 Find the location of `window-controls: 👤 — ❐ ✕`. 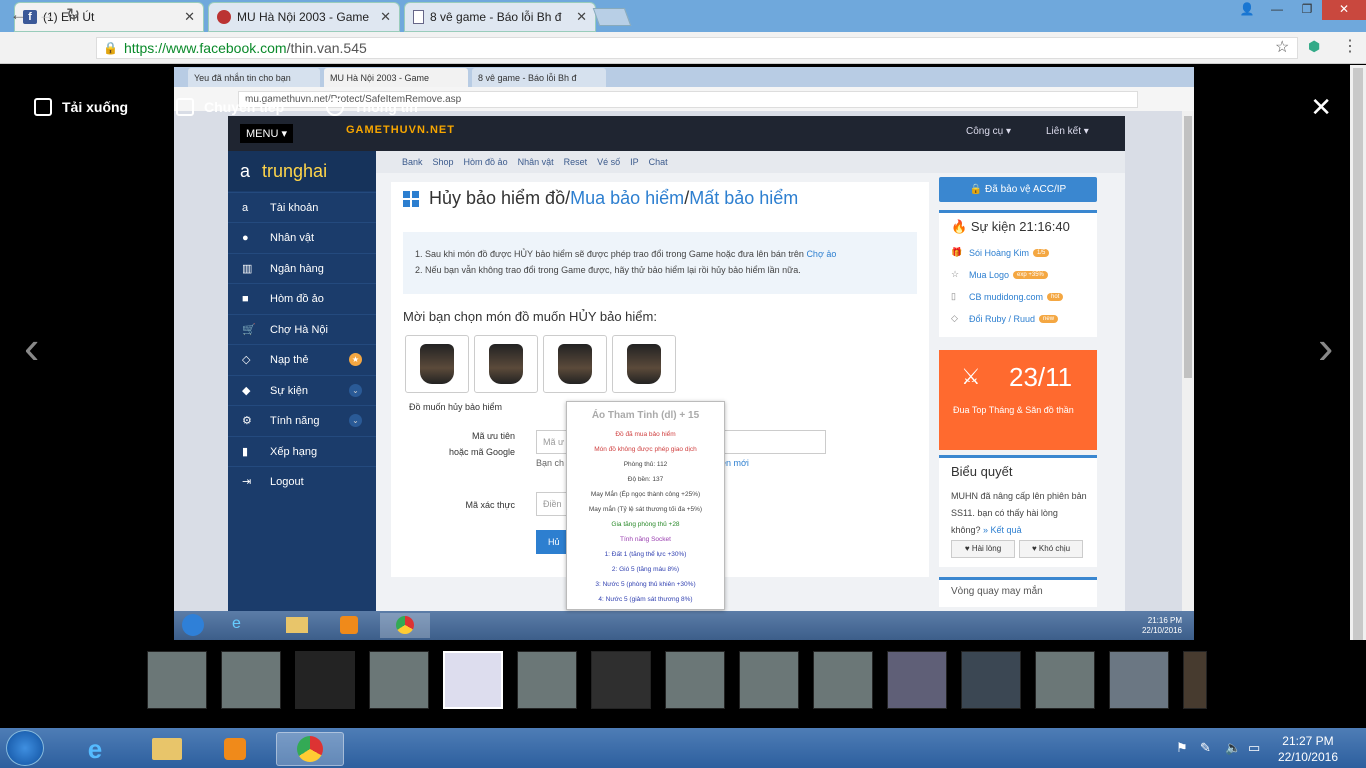

window-controls: 👤 — ❐ ✕ is located at coordinates (1299, 10).